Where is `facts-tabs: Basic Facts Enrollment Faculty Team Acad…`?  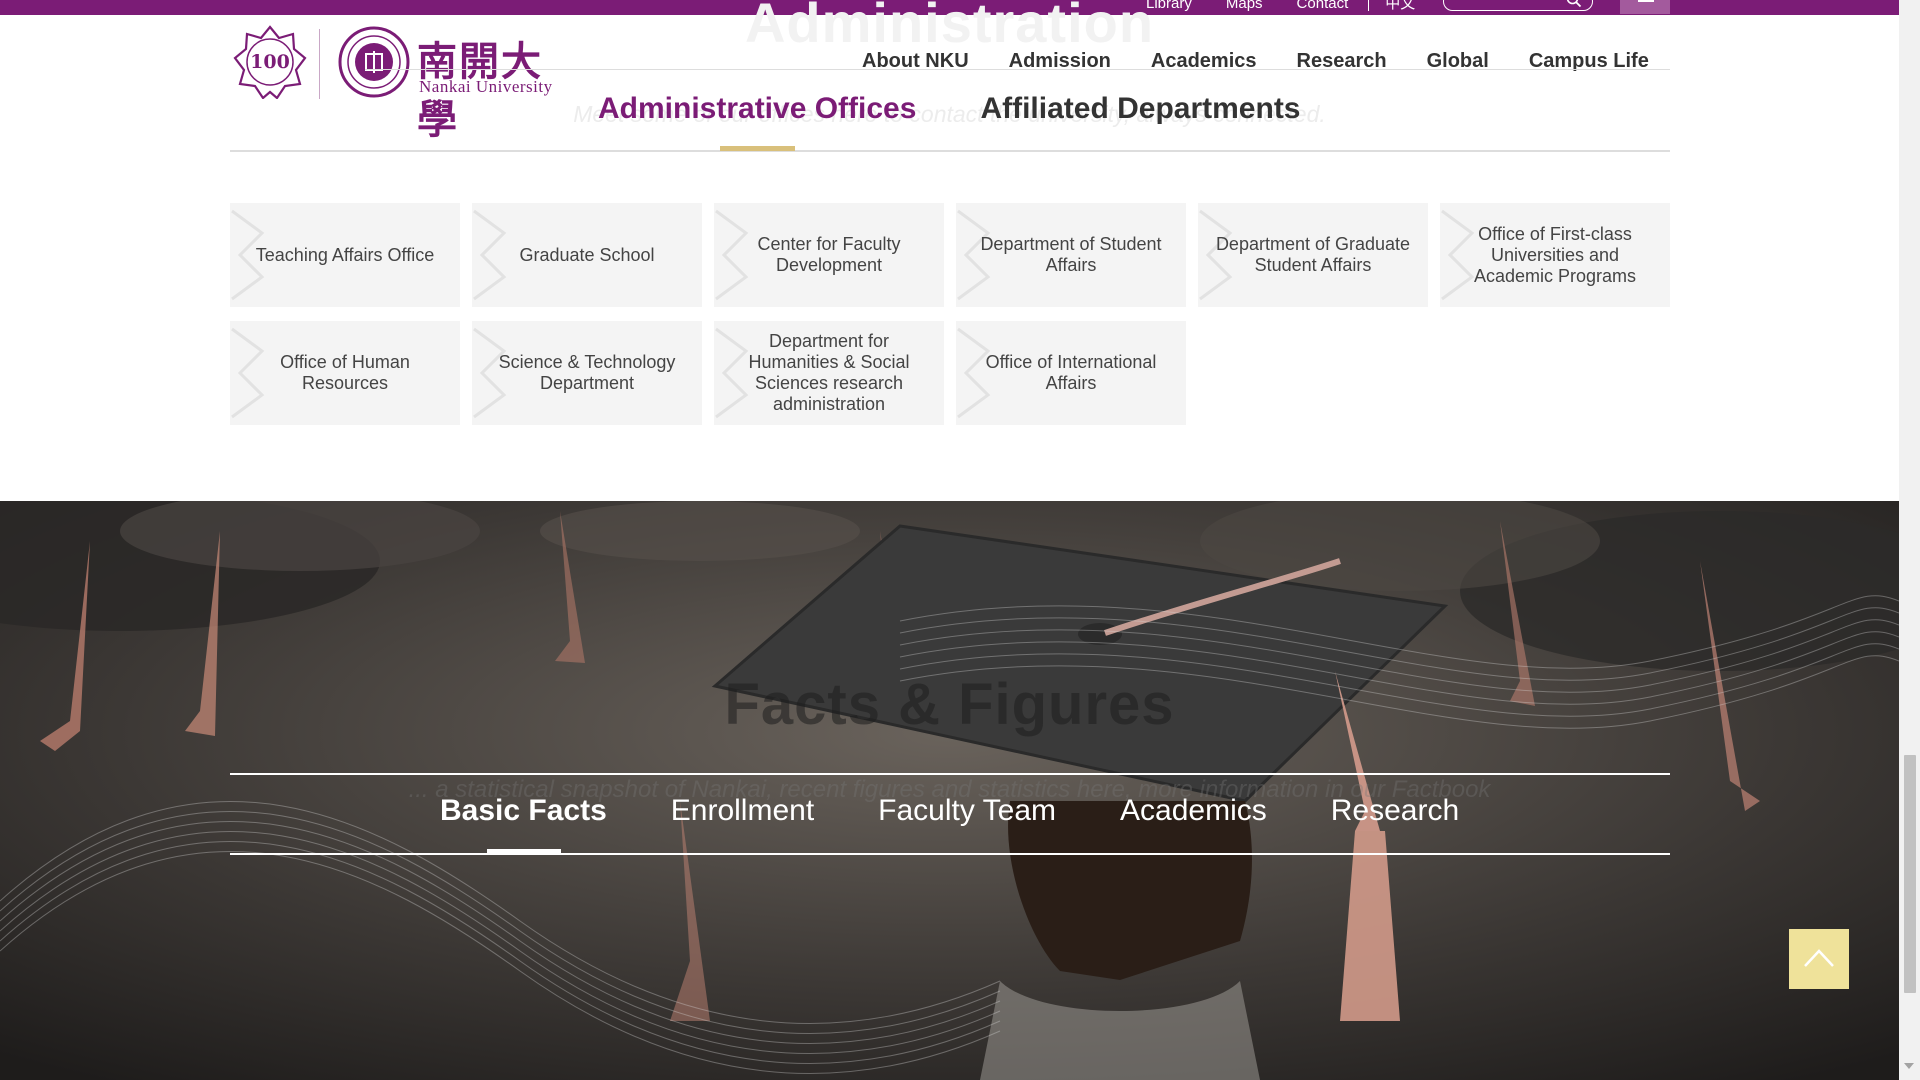
facts-tabs: Basic Facts Enrollment Faculty Team Acad… is located at coordinates (949, 811).